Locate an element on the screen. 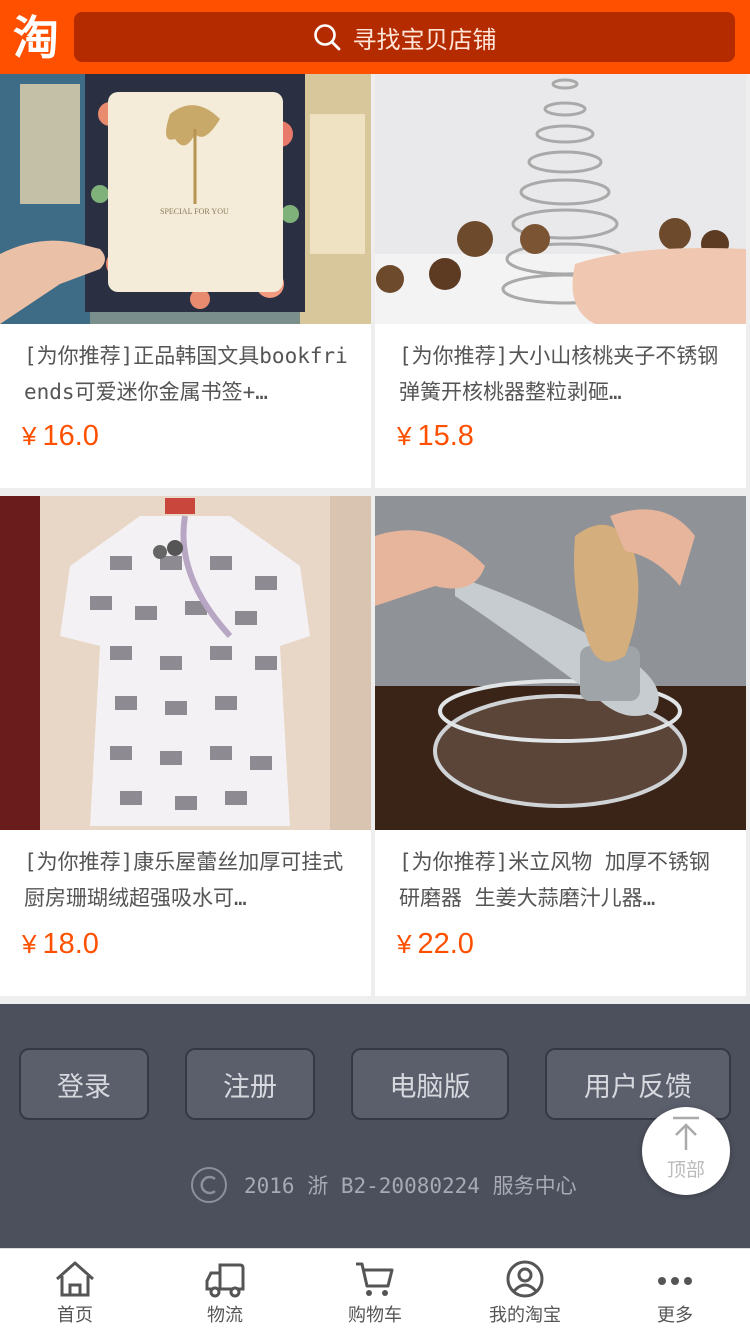 The width and height of the screenshot is (750, 1334). more-icon is located at coordinates (675, 1281).